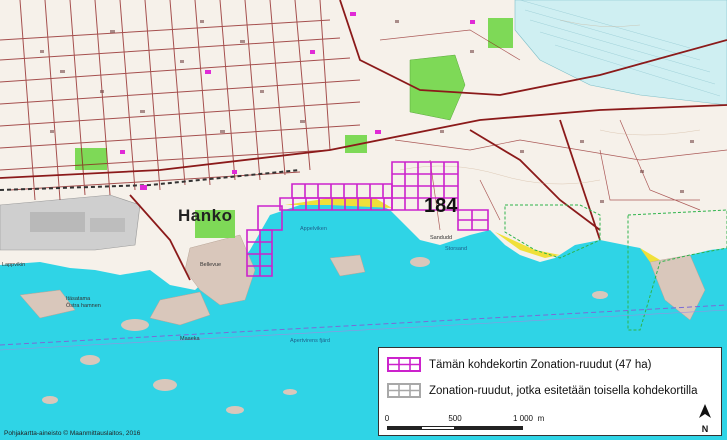  What do you see at coordinates (441, 238) in the screenshot?
I see `place-label: Sandudd` at bounding box center [441, 238].